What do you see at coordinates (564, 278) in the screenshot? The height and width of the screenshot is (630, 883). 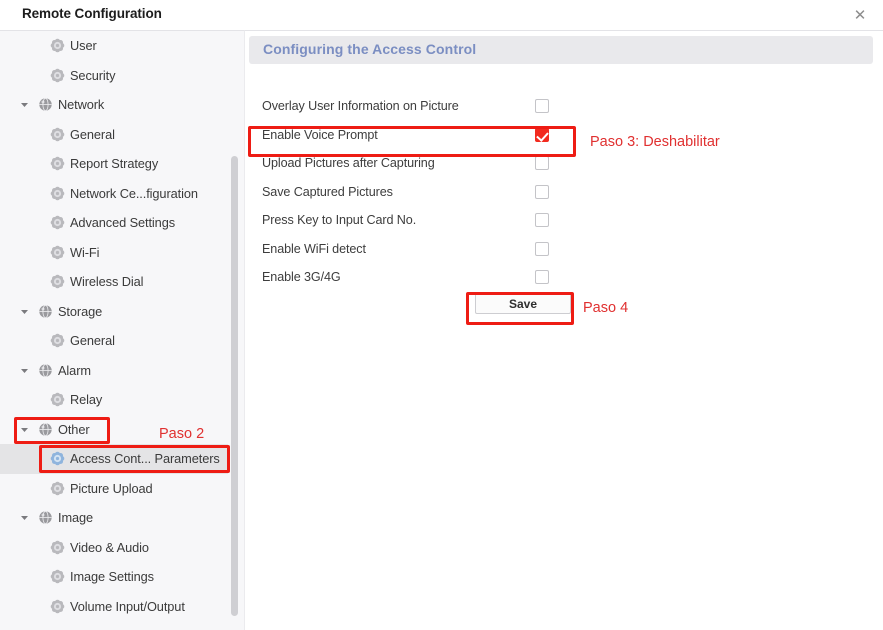 I see `option-row: Enable 3G/4G` at bounding box center [564, 278].